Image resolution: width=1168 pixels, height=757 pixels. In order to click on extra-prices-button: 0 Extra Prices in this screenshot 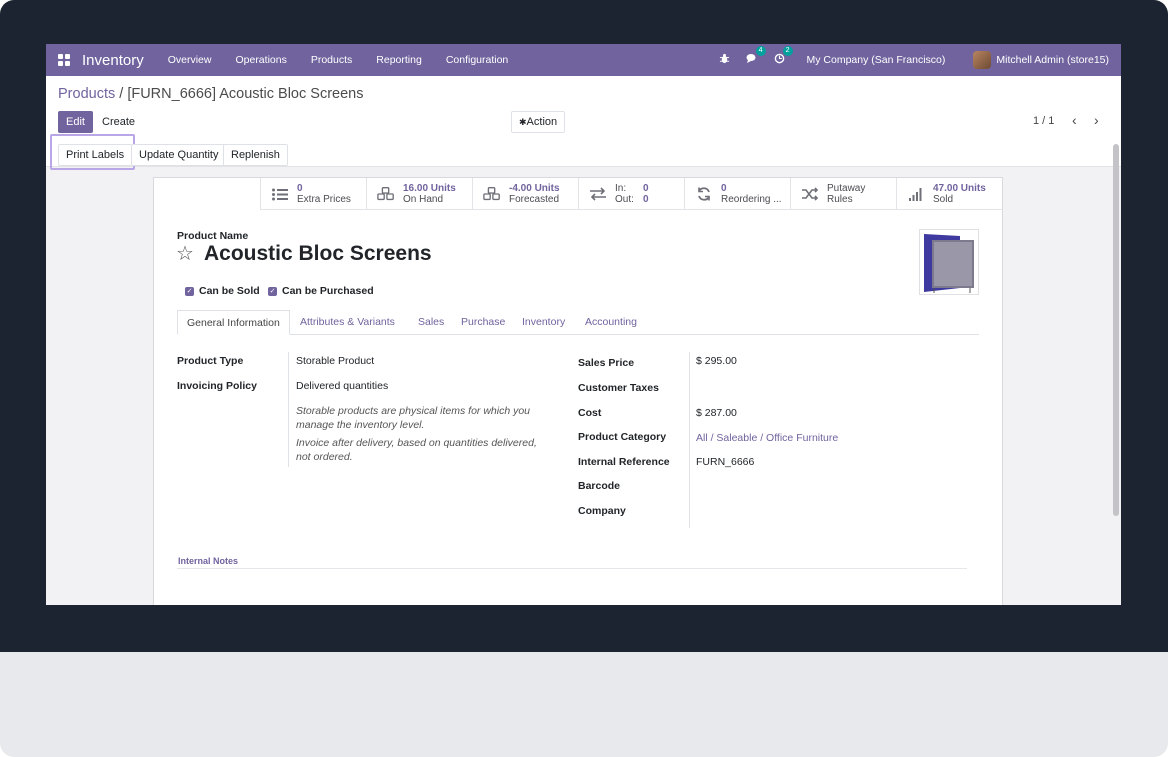, I will do `click(313, 194)`.